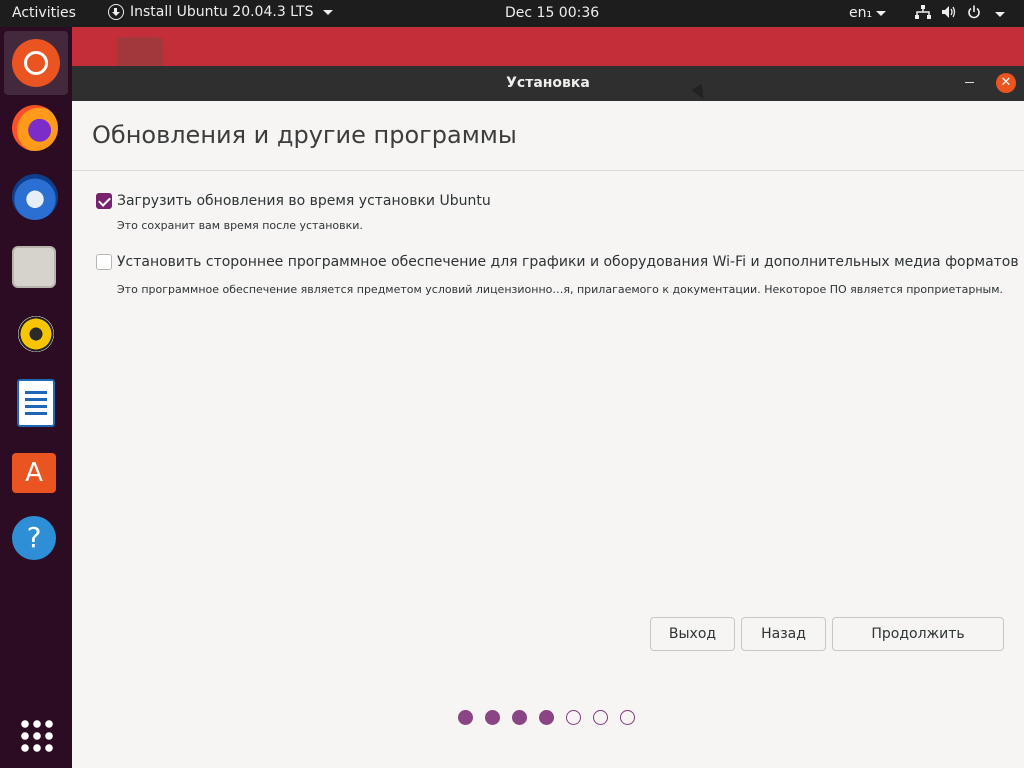  I want to click on firefox-icon, so click(35, 128).